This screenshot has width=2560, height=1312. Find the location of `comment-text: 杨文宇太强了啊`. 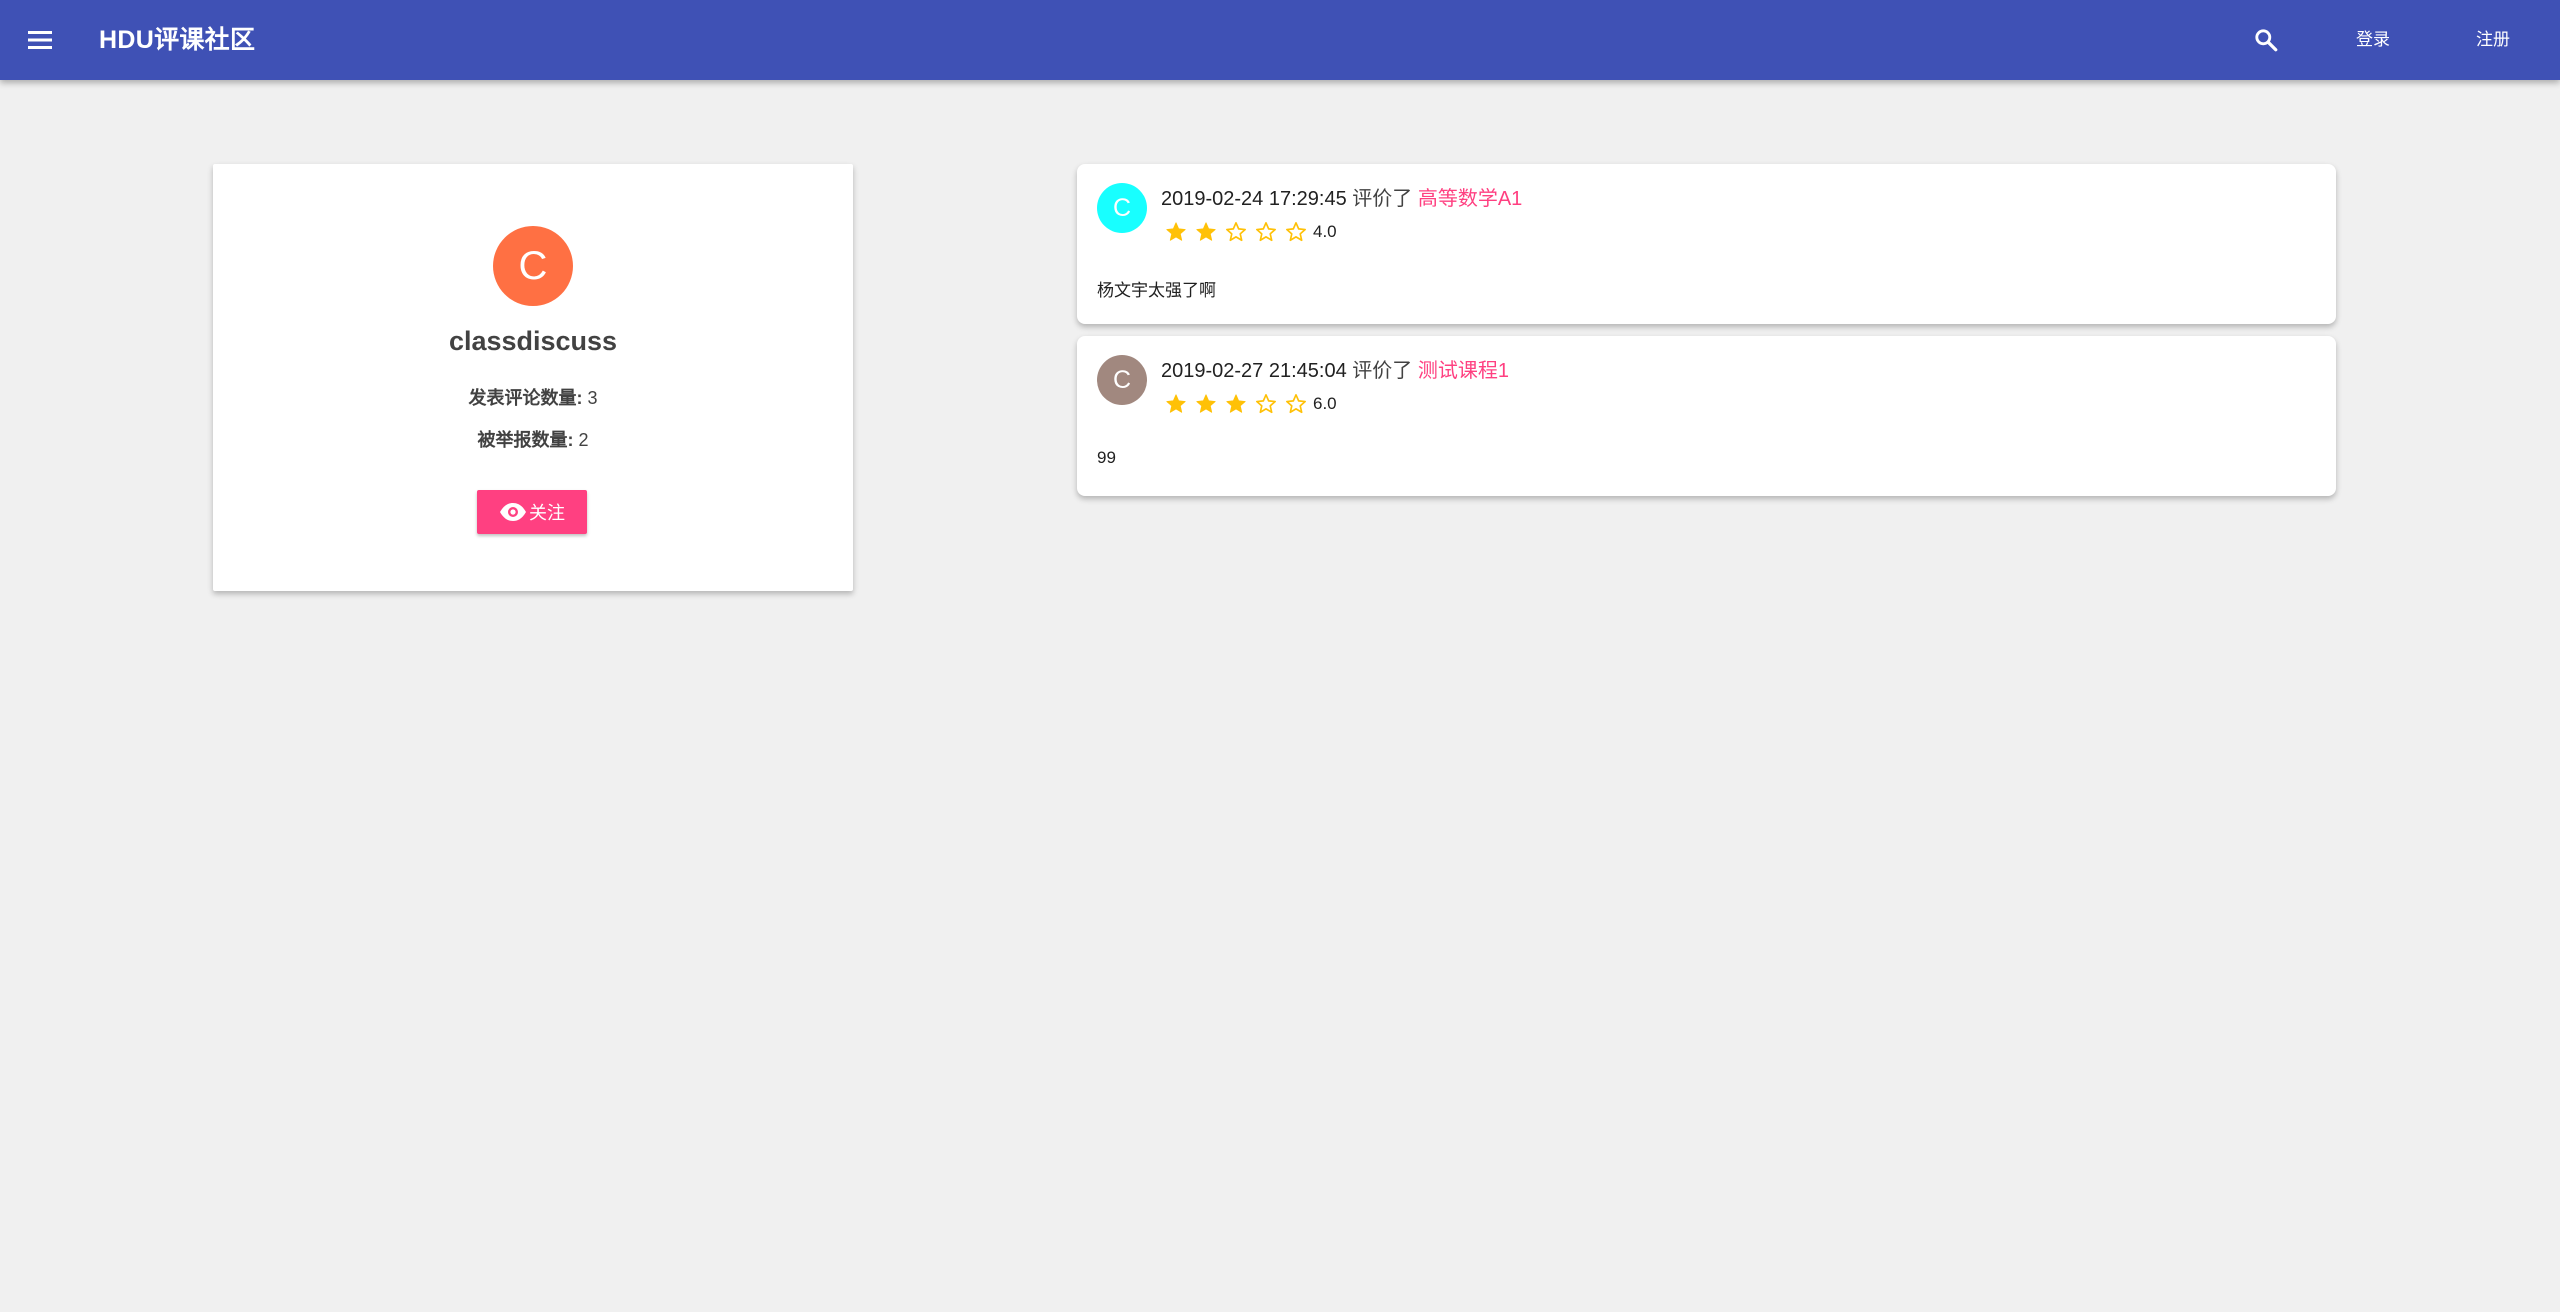

comment-text: 杨文宇太强了啊 is located at coordinates (1156, 290).